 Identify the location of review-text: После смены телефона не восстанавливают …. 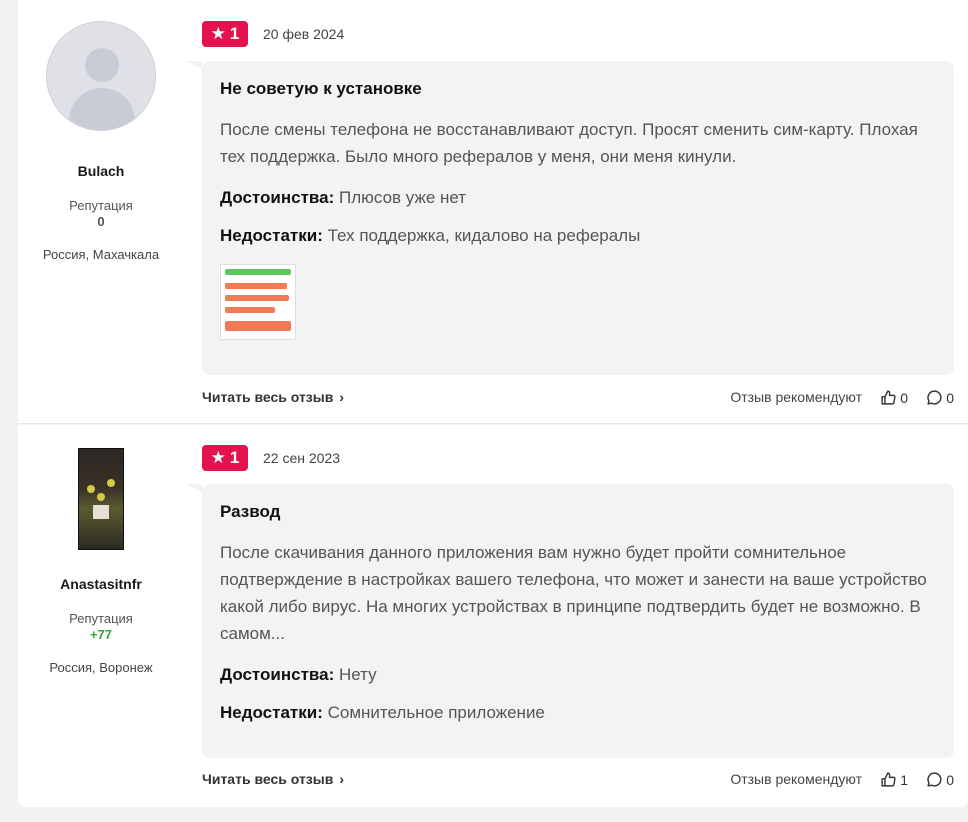
(569, 143).